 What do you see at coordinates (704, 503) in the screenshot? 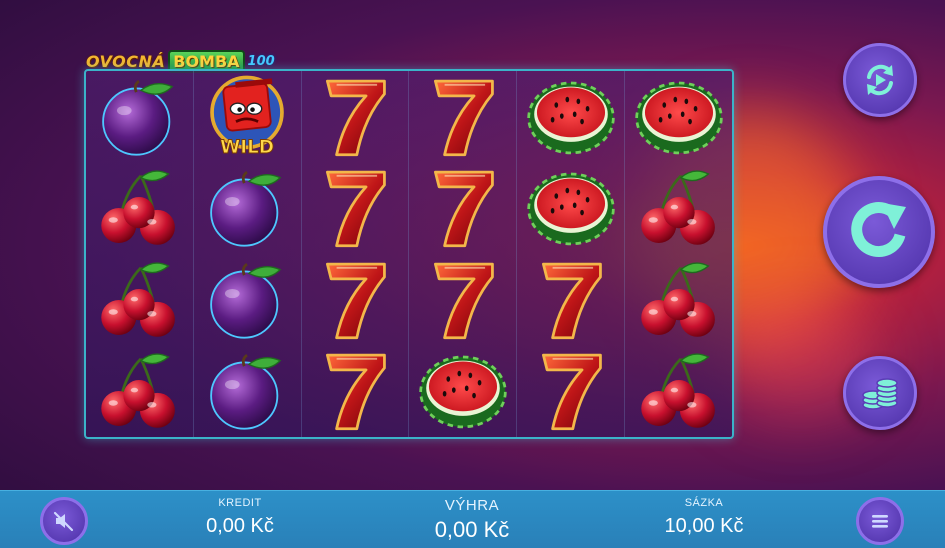
I see `bet-label: SÁZKA` at bounding box center [704, 503].